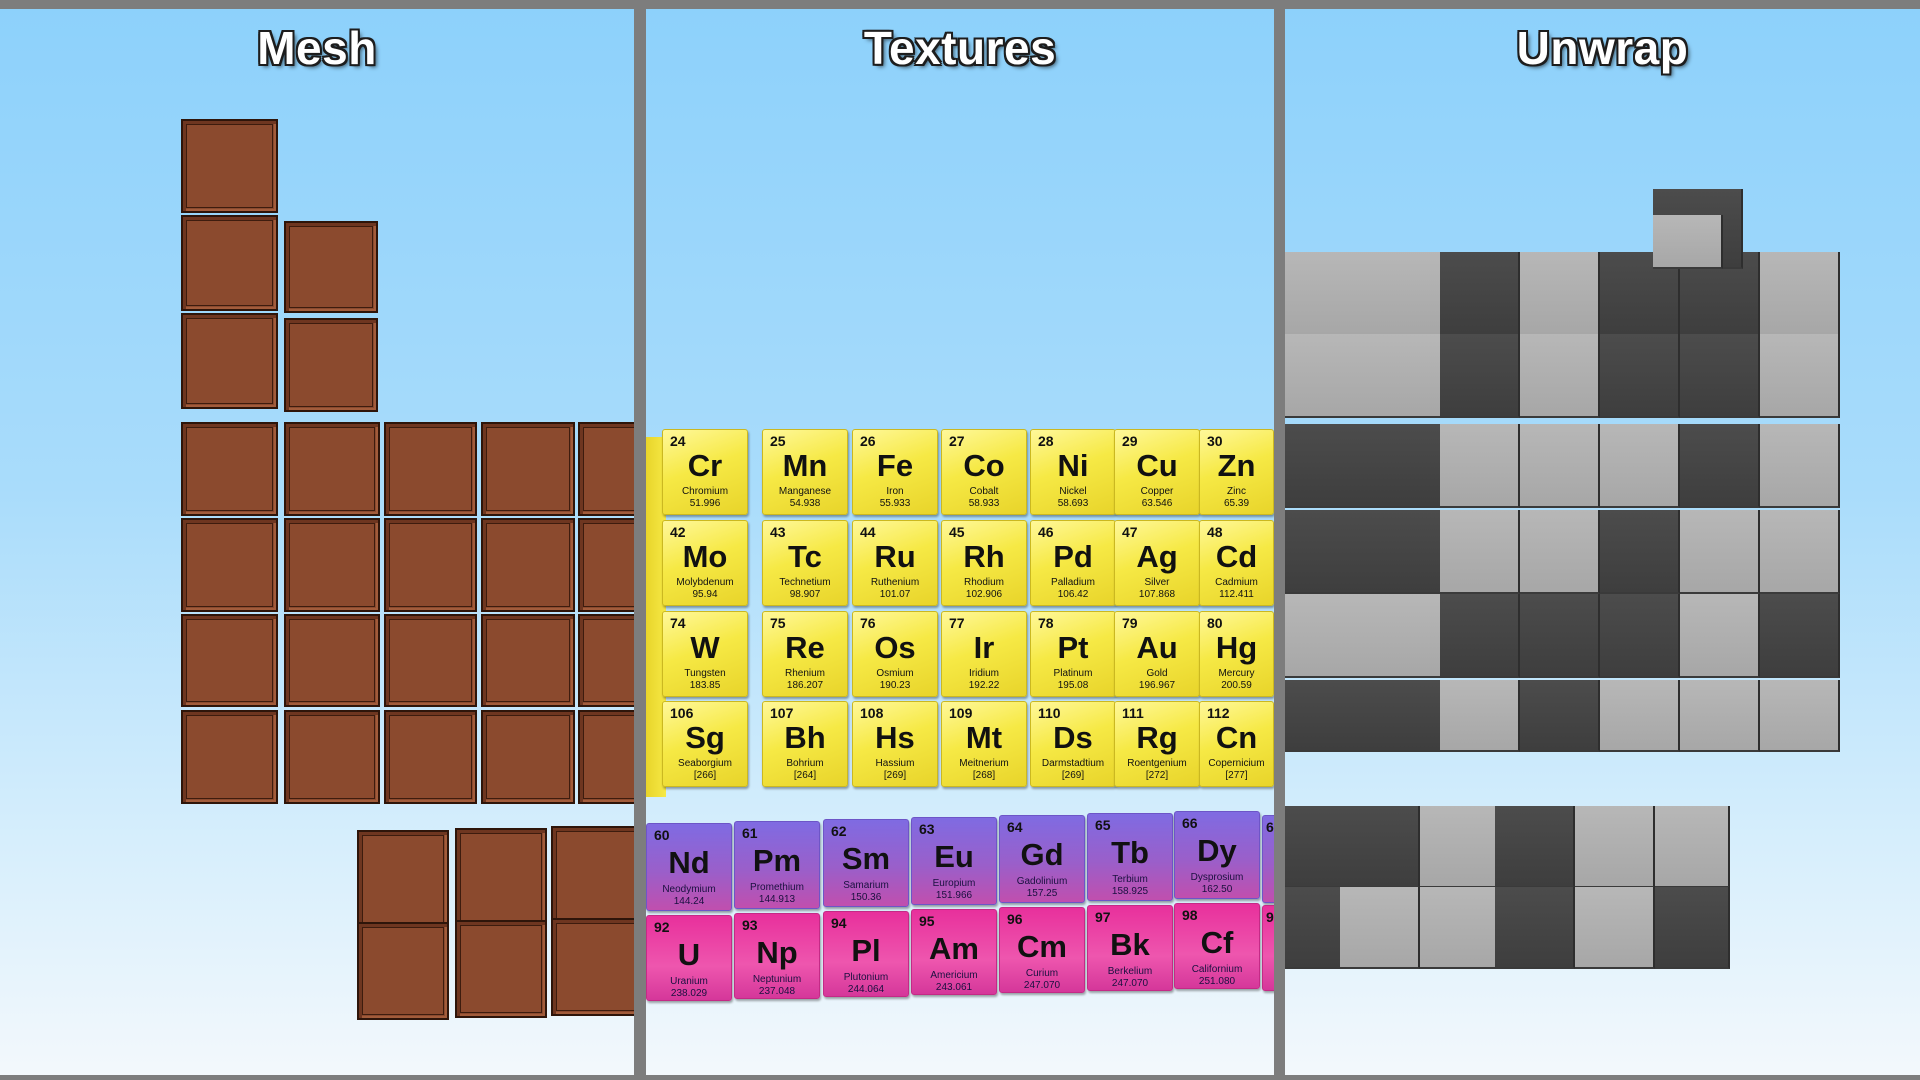 The height and width of the screenshot is (1080, 1920). What do you see at coordinates (895, 556) in the screenshot?
I see `element-symbol: Ru` at bounding box center [895, 556].